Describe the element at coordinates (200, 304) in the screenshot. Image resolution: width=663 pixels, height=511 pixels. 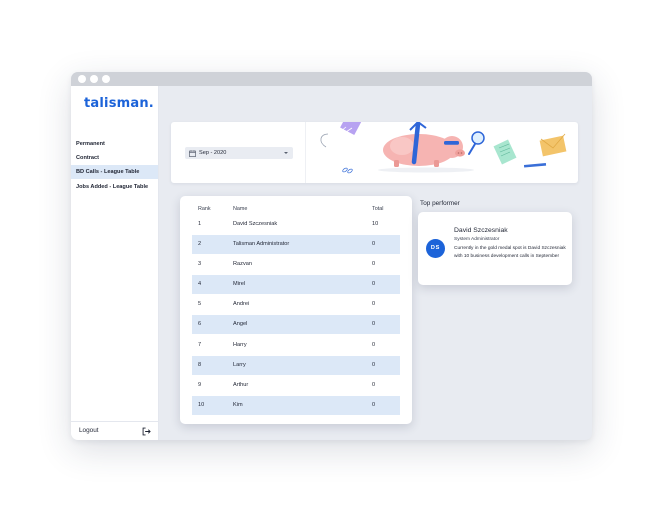
I see `rank-cell: 5` at that location.